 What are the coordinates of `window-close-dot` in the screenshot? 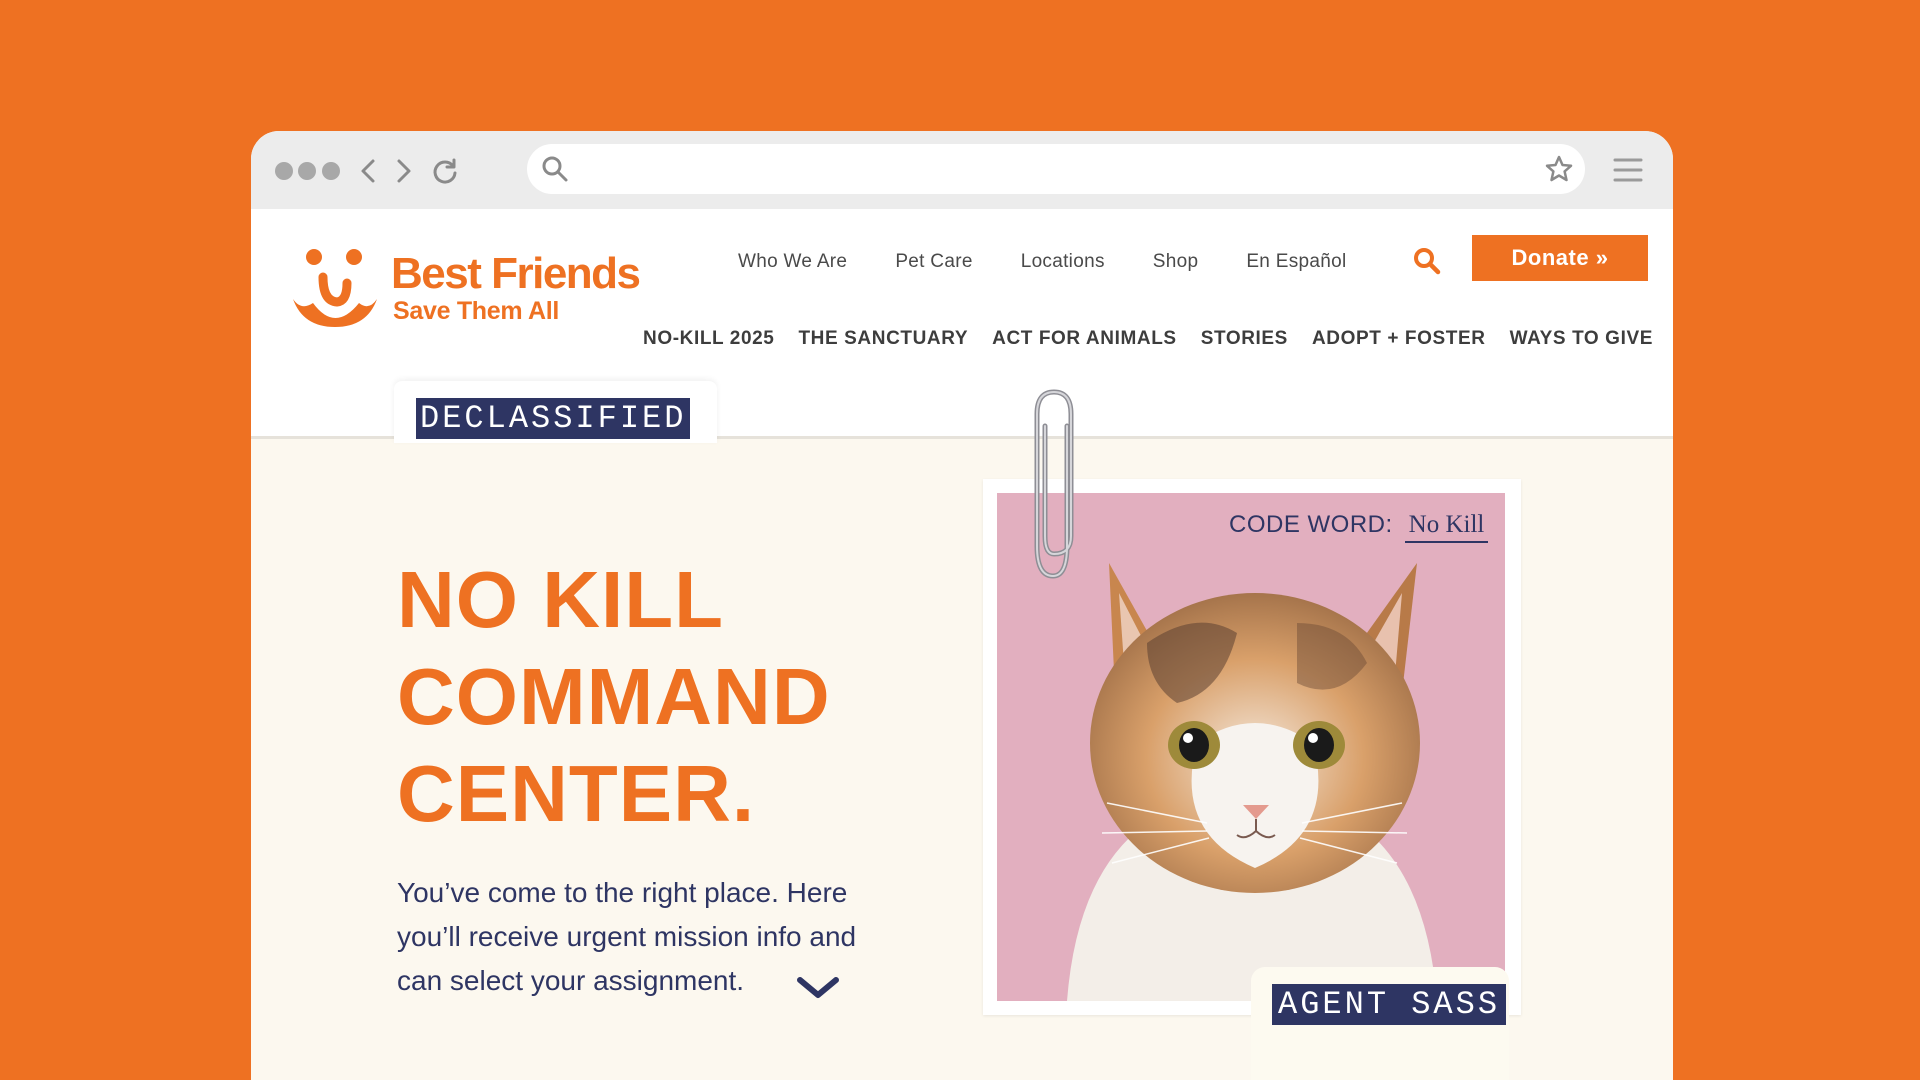 It's located at (284, 171).